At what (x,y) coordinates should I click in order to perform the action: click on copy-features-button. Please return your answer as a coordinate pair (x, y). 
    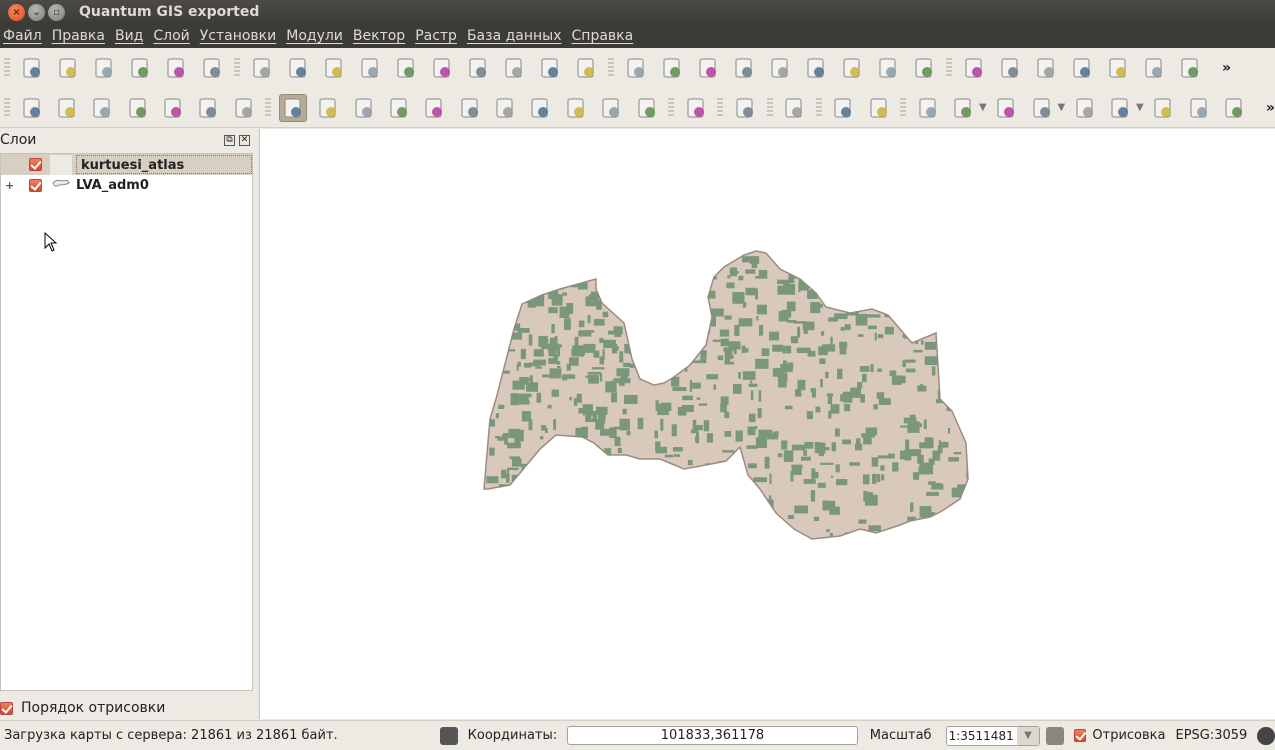
    Looking at the image, I should click on (888, 68).